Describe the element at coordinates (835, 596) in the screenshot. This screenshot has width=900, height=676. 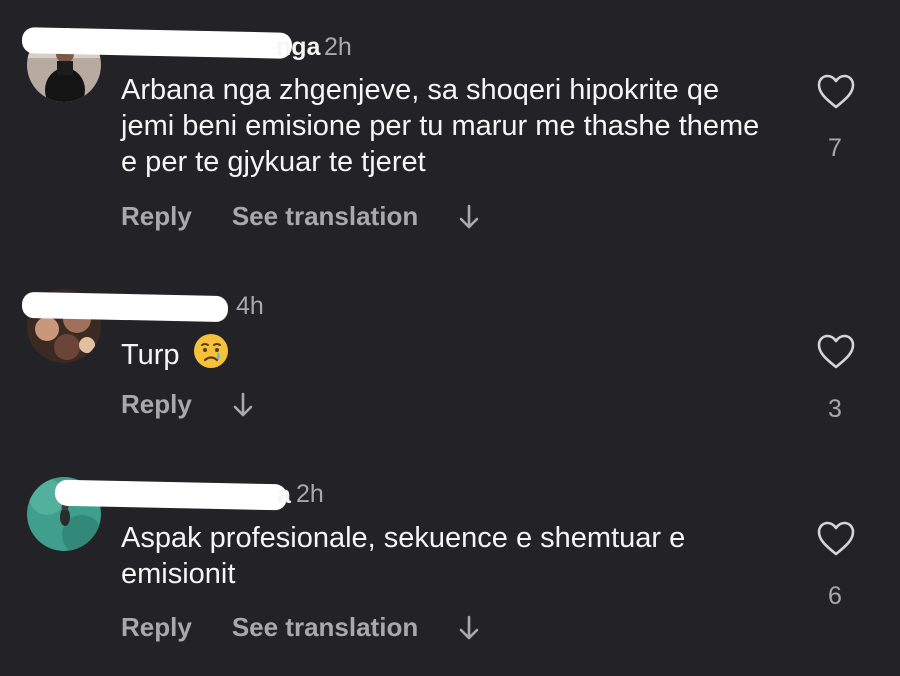
I see `like-count: 6` at that location.